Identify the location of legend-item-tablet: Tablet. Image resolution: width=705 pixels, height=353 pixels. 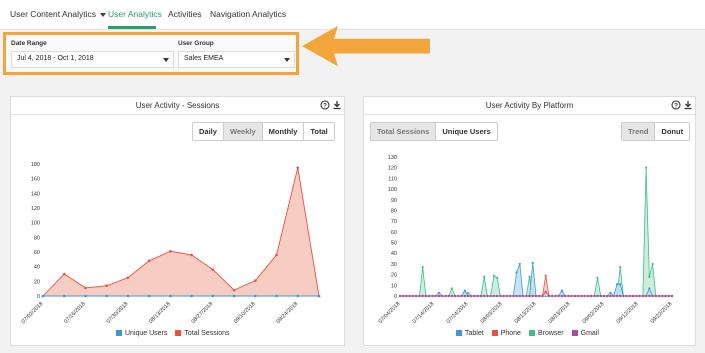
(470, 333).